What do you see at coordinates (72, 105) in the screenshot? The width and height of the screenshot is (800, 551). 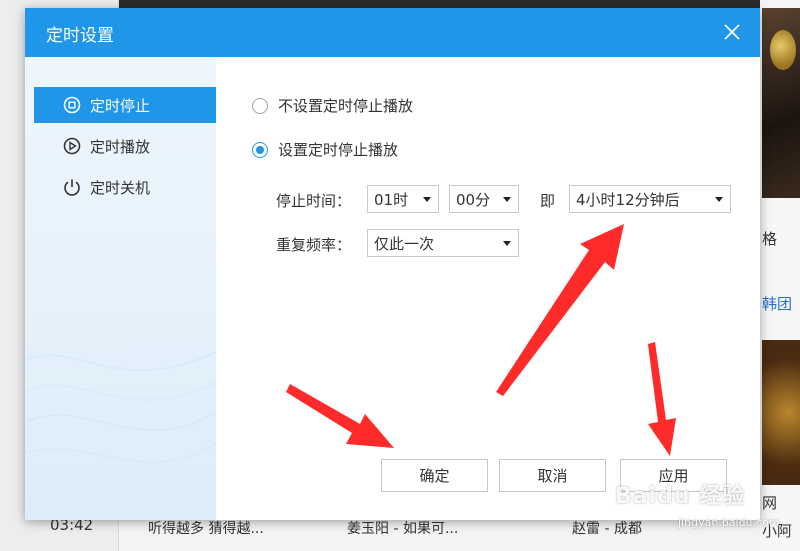 I see `timer-stop-icon` at bounding box center [72, 105].